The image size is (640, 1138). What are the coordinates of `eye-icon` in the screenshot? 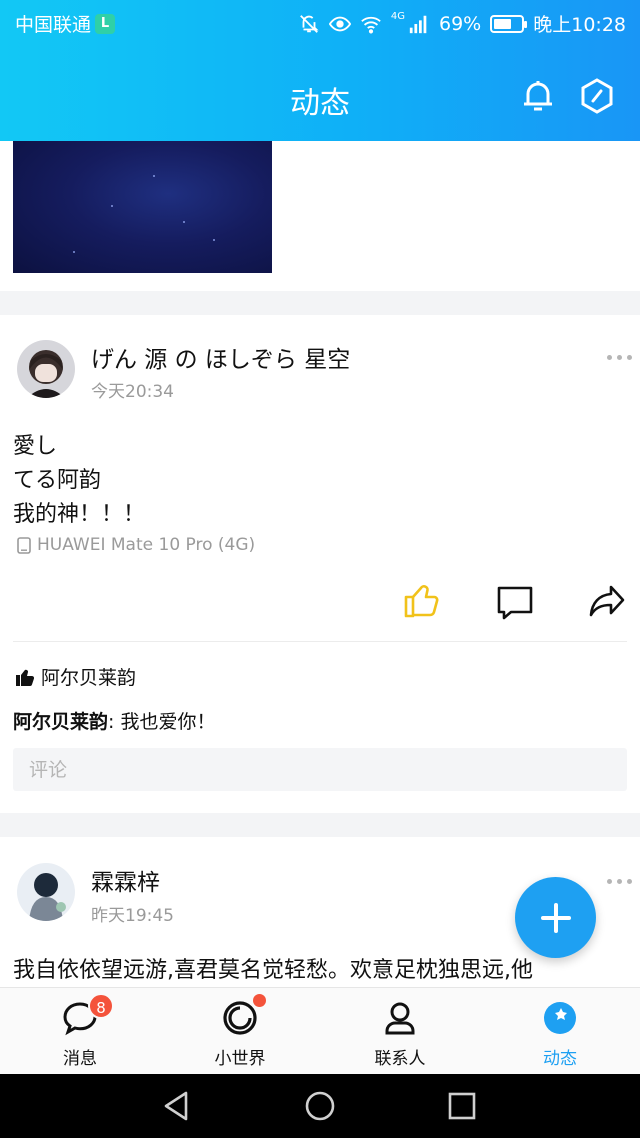 It's located at (339, 23).